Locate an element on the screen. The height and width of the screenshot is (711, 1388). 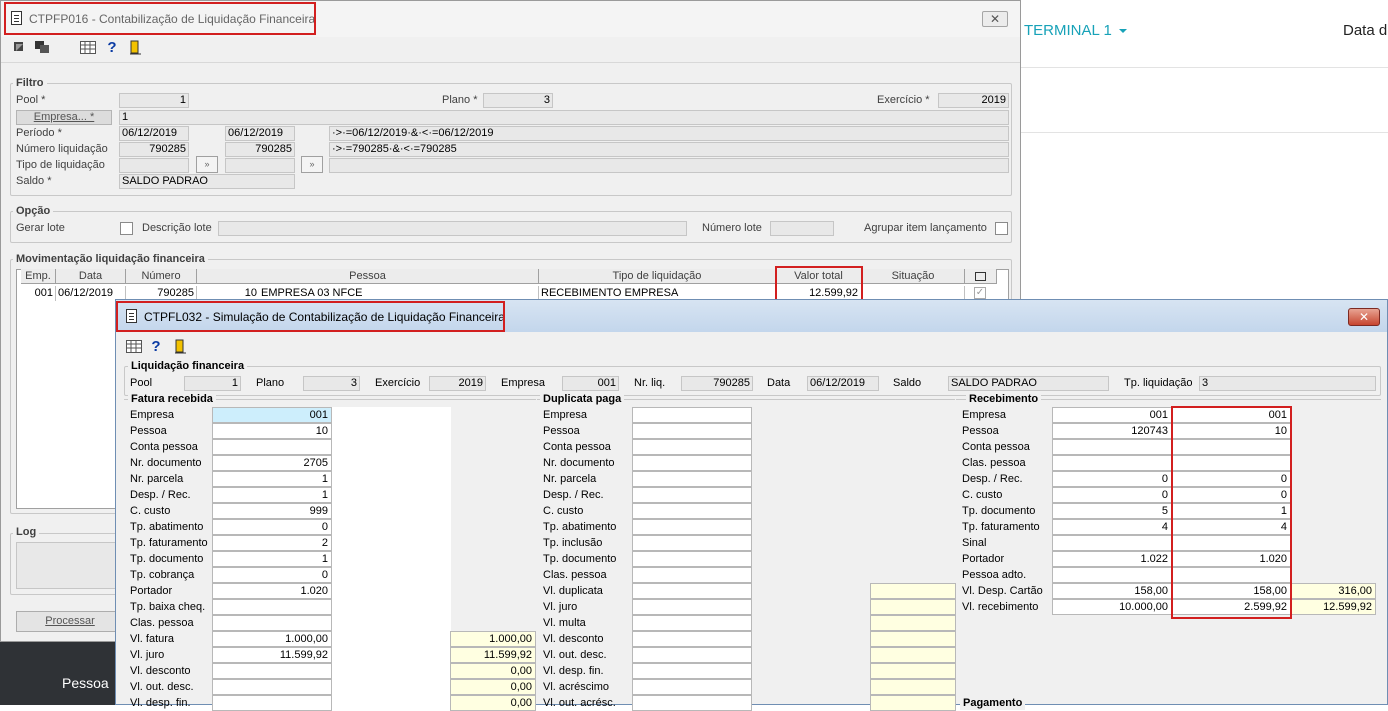
numero-from-field: 790285 is located at coordinates (154, 149).